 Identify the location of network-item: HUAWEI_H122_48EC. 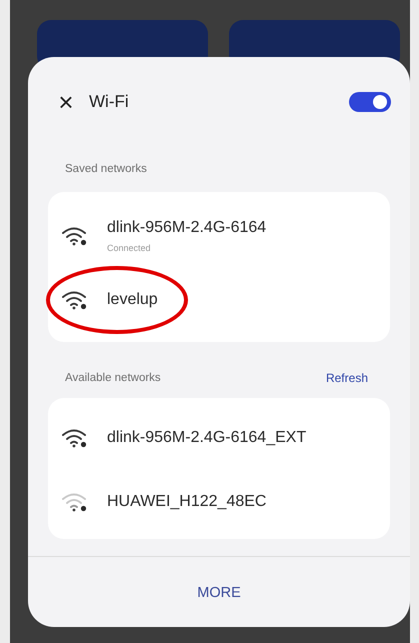
(219, 502).